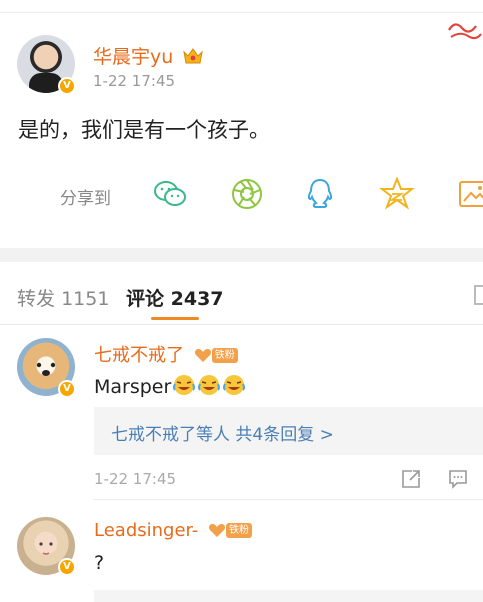  What do you see at coordinates (99, 563) in the screenshot?
I see `comment-text: ?` at bounding box center [99, 563].